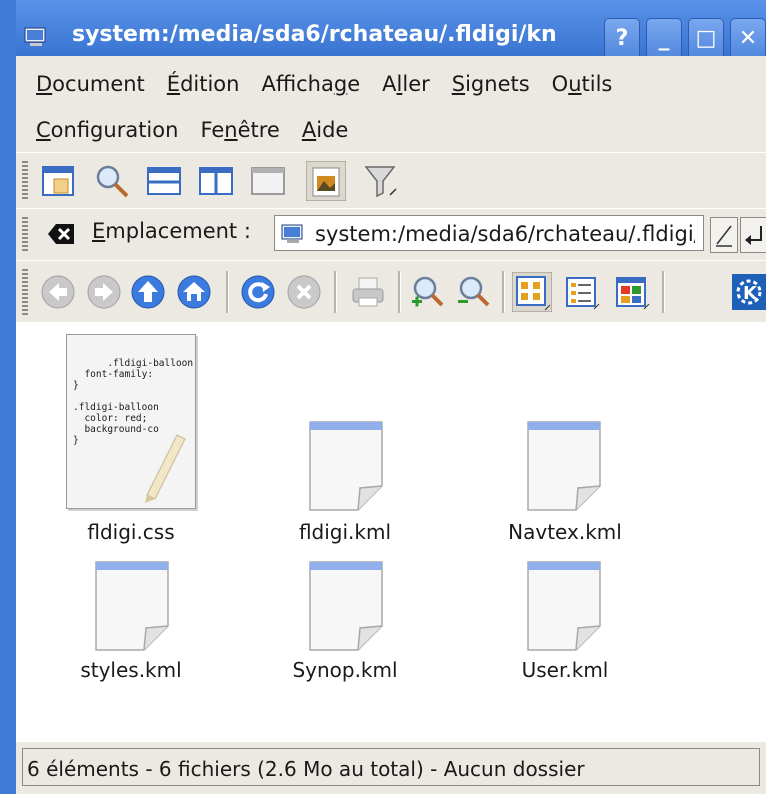 The height and width of the screenshot is (794, 766). Describe the element at coordinates (258, 292) in the screenshot. I see `reload-icon` at that location.